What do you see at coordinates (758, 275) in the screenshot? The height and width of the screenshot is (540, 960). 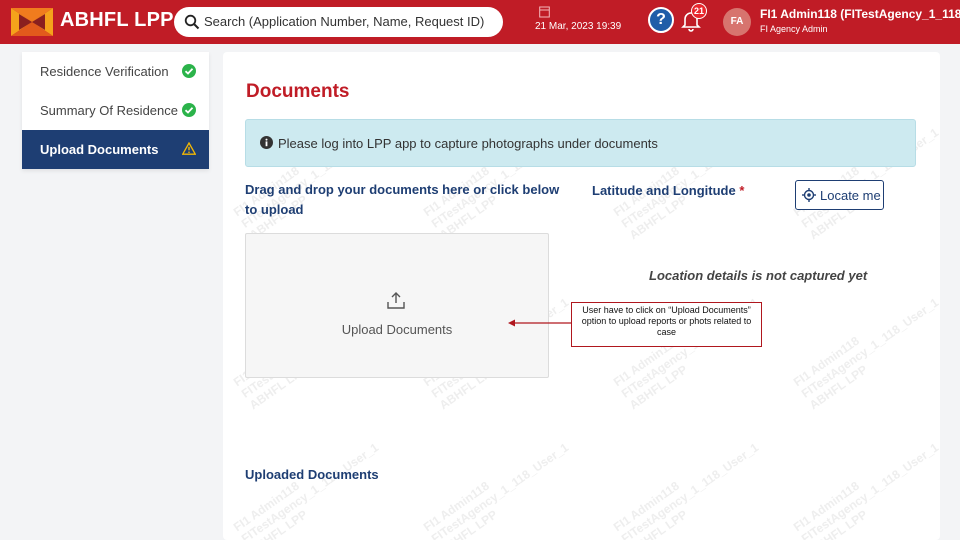 I see `location-status: Location details is not captured yet` at bounding box center [758, 275].